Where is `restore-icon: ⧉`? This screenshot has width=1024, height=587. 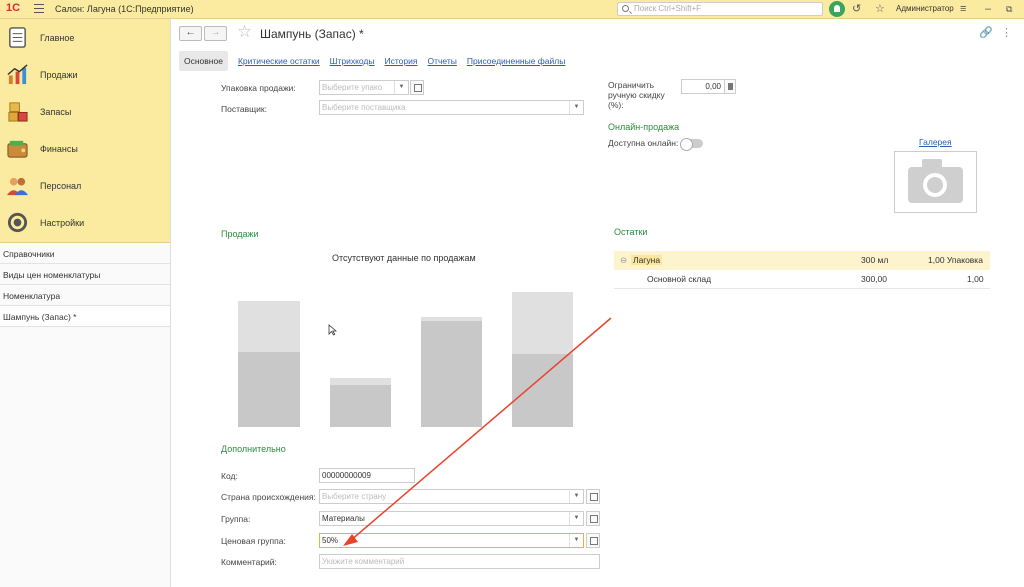 restore-icon: ⧉ is located at coordinates (1009, 9).